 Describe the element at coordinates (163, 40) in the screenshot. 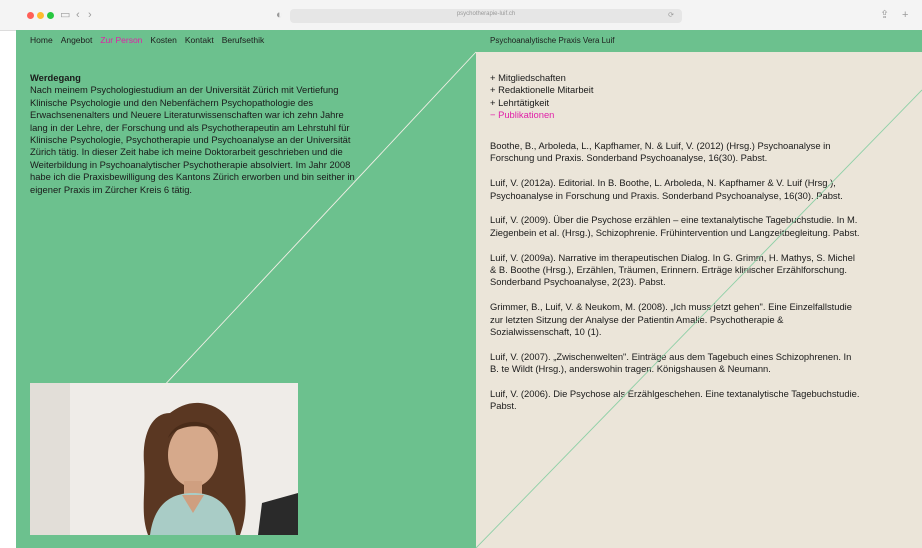

I see `nav-kosten: Kosten` at that location.